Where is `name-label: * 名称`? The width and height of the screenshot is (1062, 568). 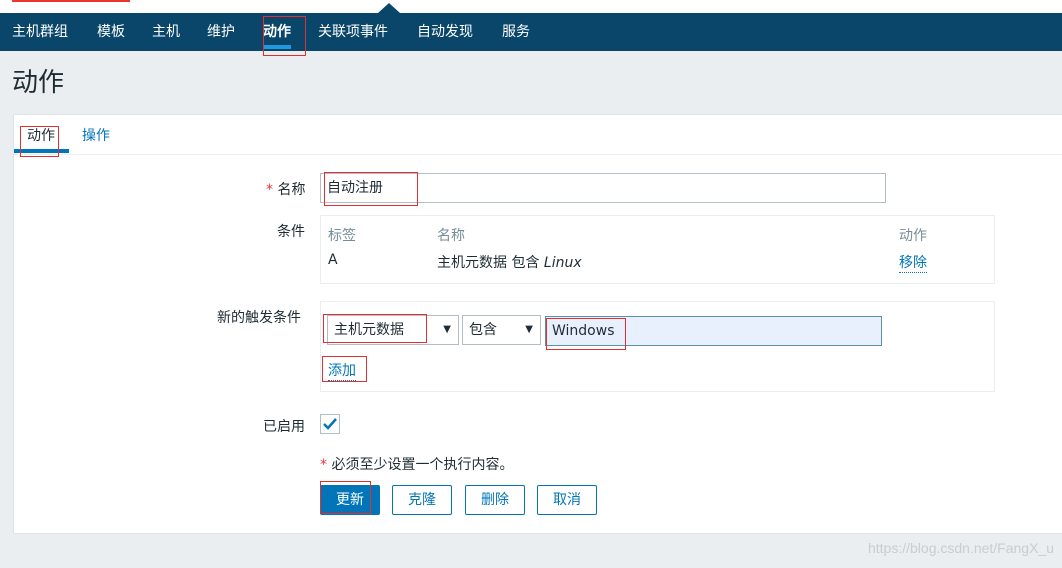
name-label: * 名称 is located at coordinates (285, 189).